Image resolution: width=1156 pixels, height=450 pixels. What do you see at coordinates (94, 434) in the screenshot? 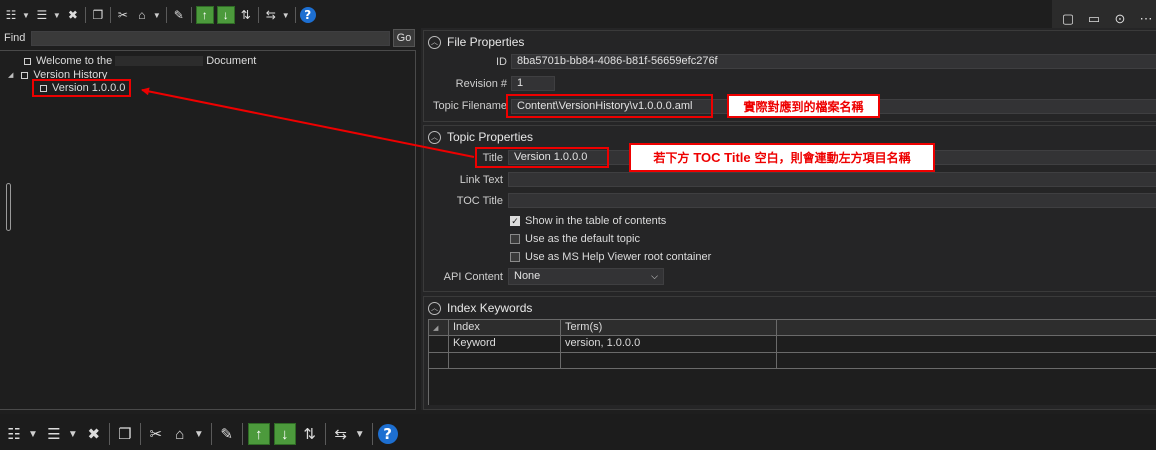
I see `delete-topic-button: ✖` at bounding box center [94, 434].